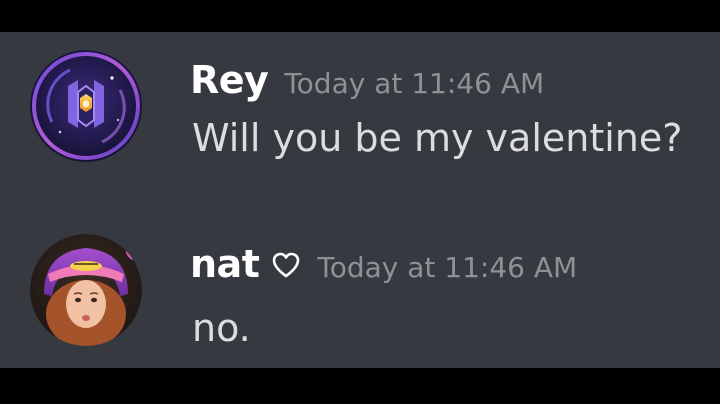  Describe the element at coordinates (437, 138) in the screenshot. I see `message-content: Will you be my valentine?` at that location.